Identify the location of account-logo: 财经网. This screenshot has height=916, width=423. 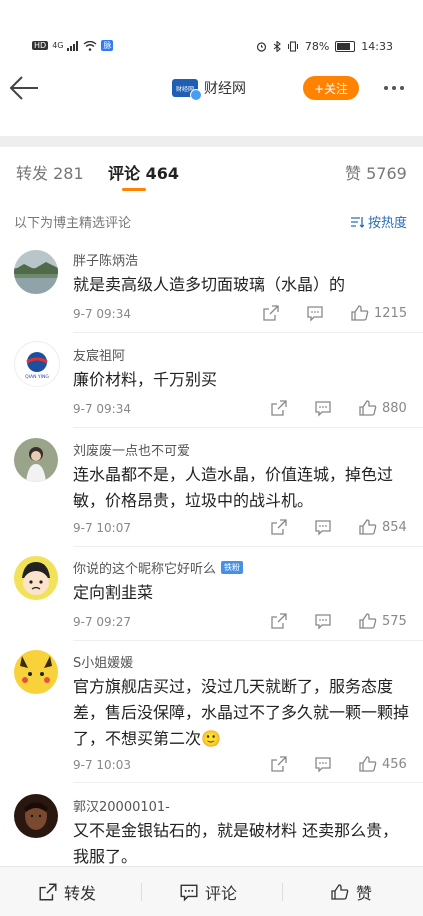
(187, 90).